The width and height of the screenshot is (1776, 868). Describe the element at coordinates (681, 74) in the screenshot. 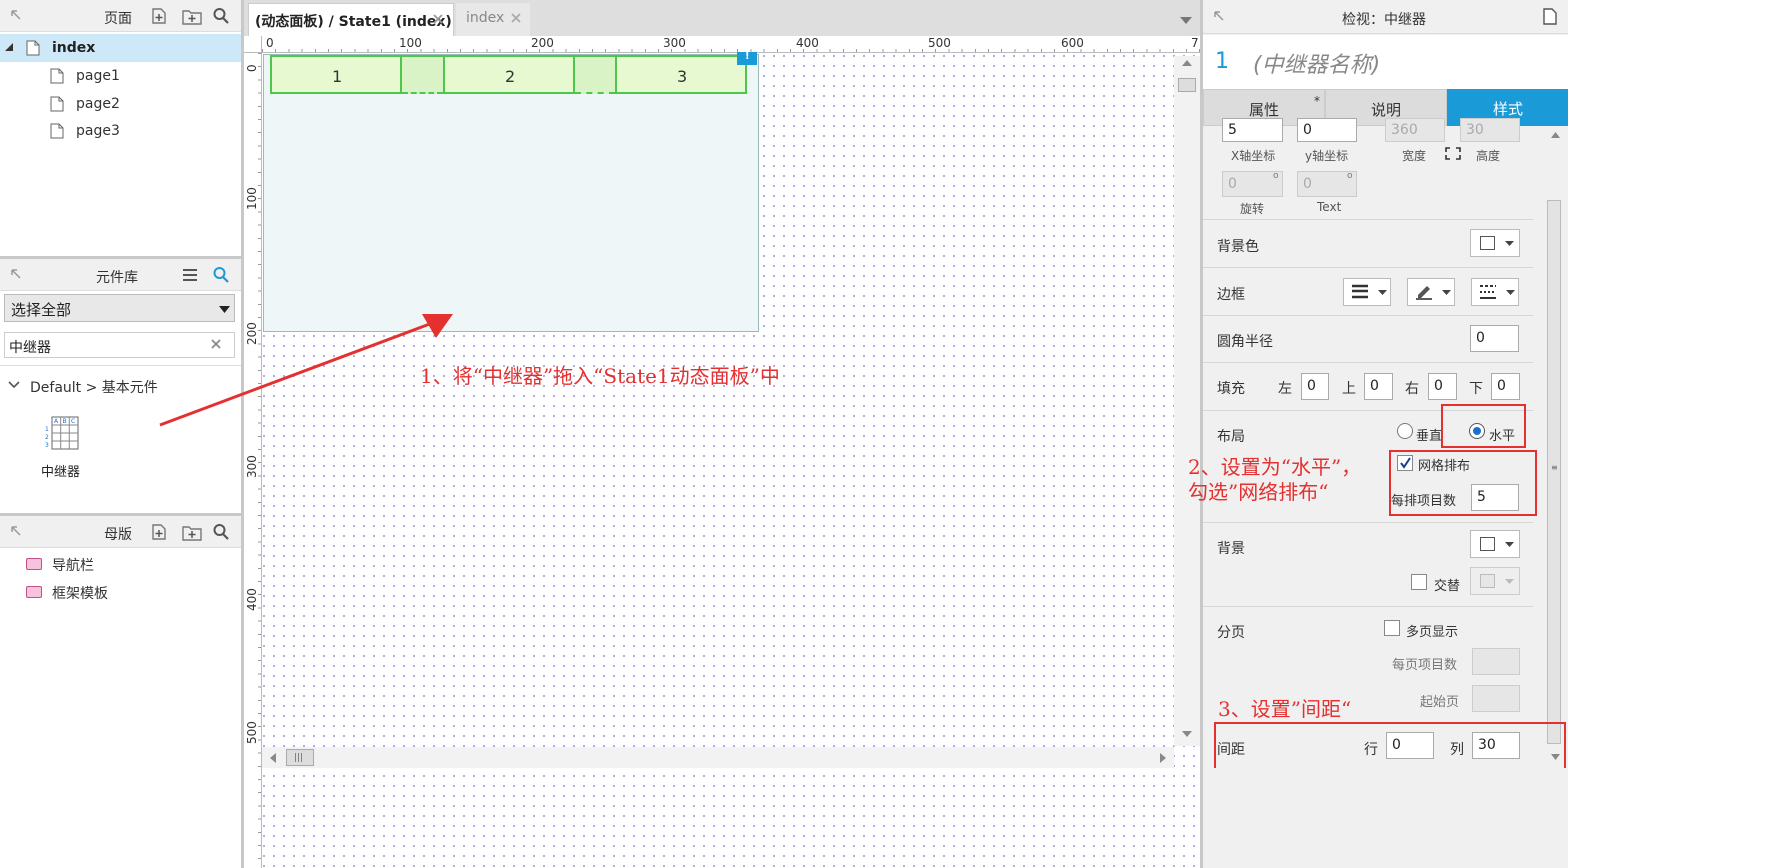

I see `repeater-item: 3` at that location.